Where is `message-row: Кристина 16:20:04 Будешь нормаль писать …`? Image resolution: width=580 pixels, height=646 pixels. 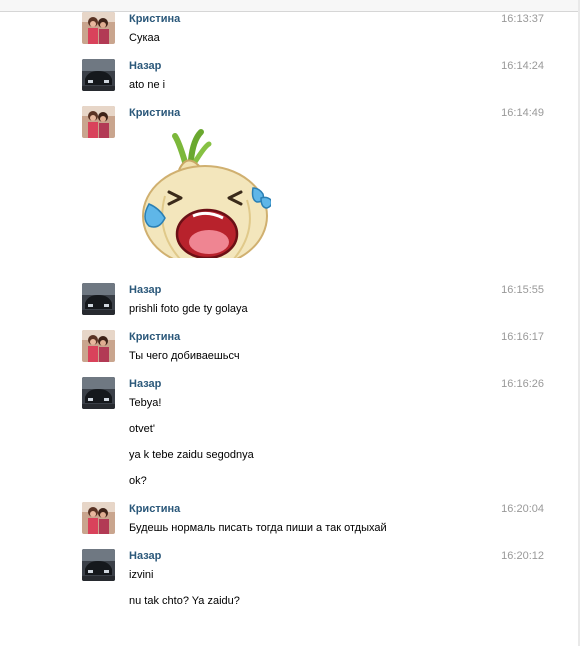
message-row: Кристина 16:20:04 Будешь нормаль писать … is located at coordinates (313, 520).